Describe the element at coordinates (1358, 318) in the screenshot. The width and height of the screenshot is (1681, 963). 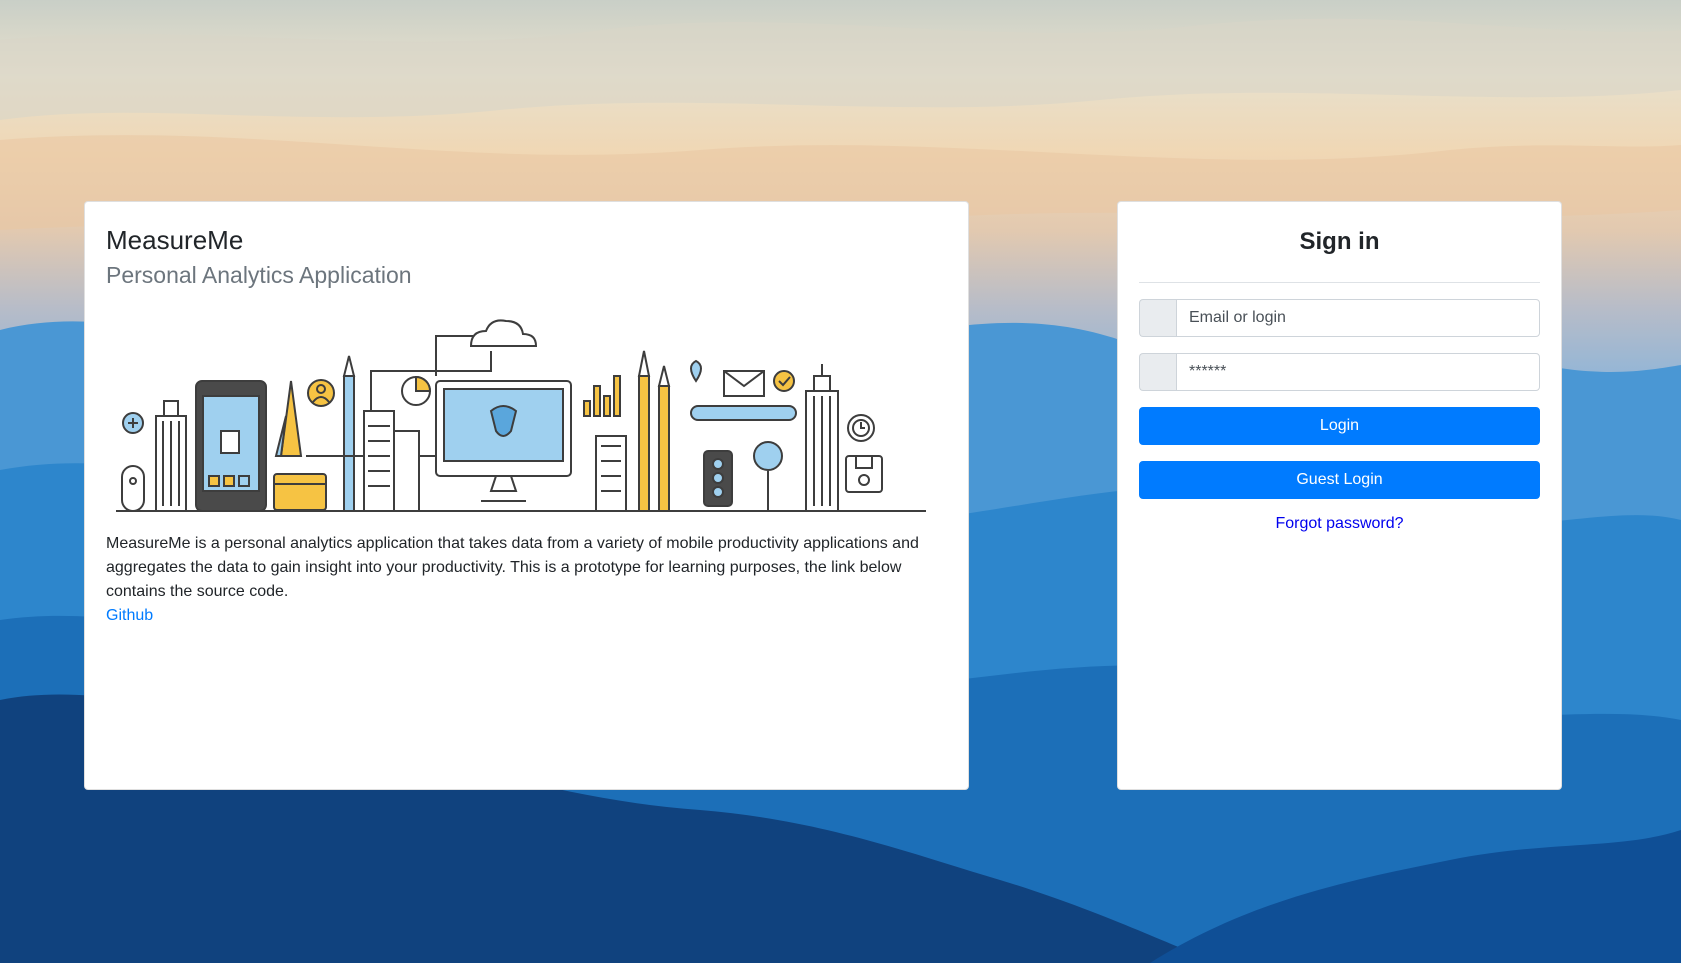
I see `email-input` at that location.